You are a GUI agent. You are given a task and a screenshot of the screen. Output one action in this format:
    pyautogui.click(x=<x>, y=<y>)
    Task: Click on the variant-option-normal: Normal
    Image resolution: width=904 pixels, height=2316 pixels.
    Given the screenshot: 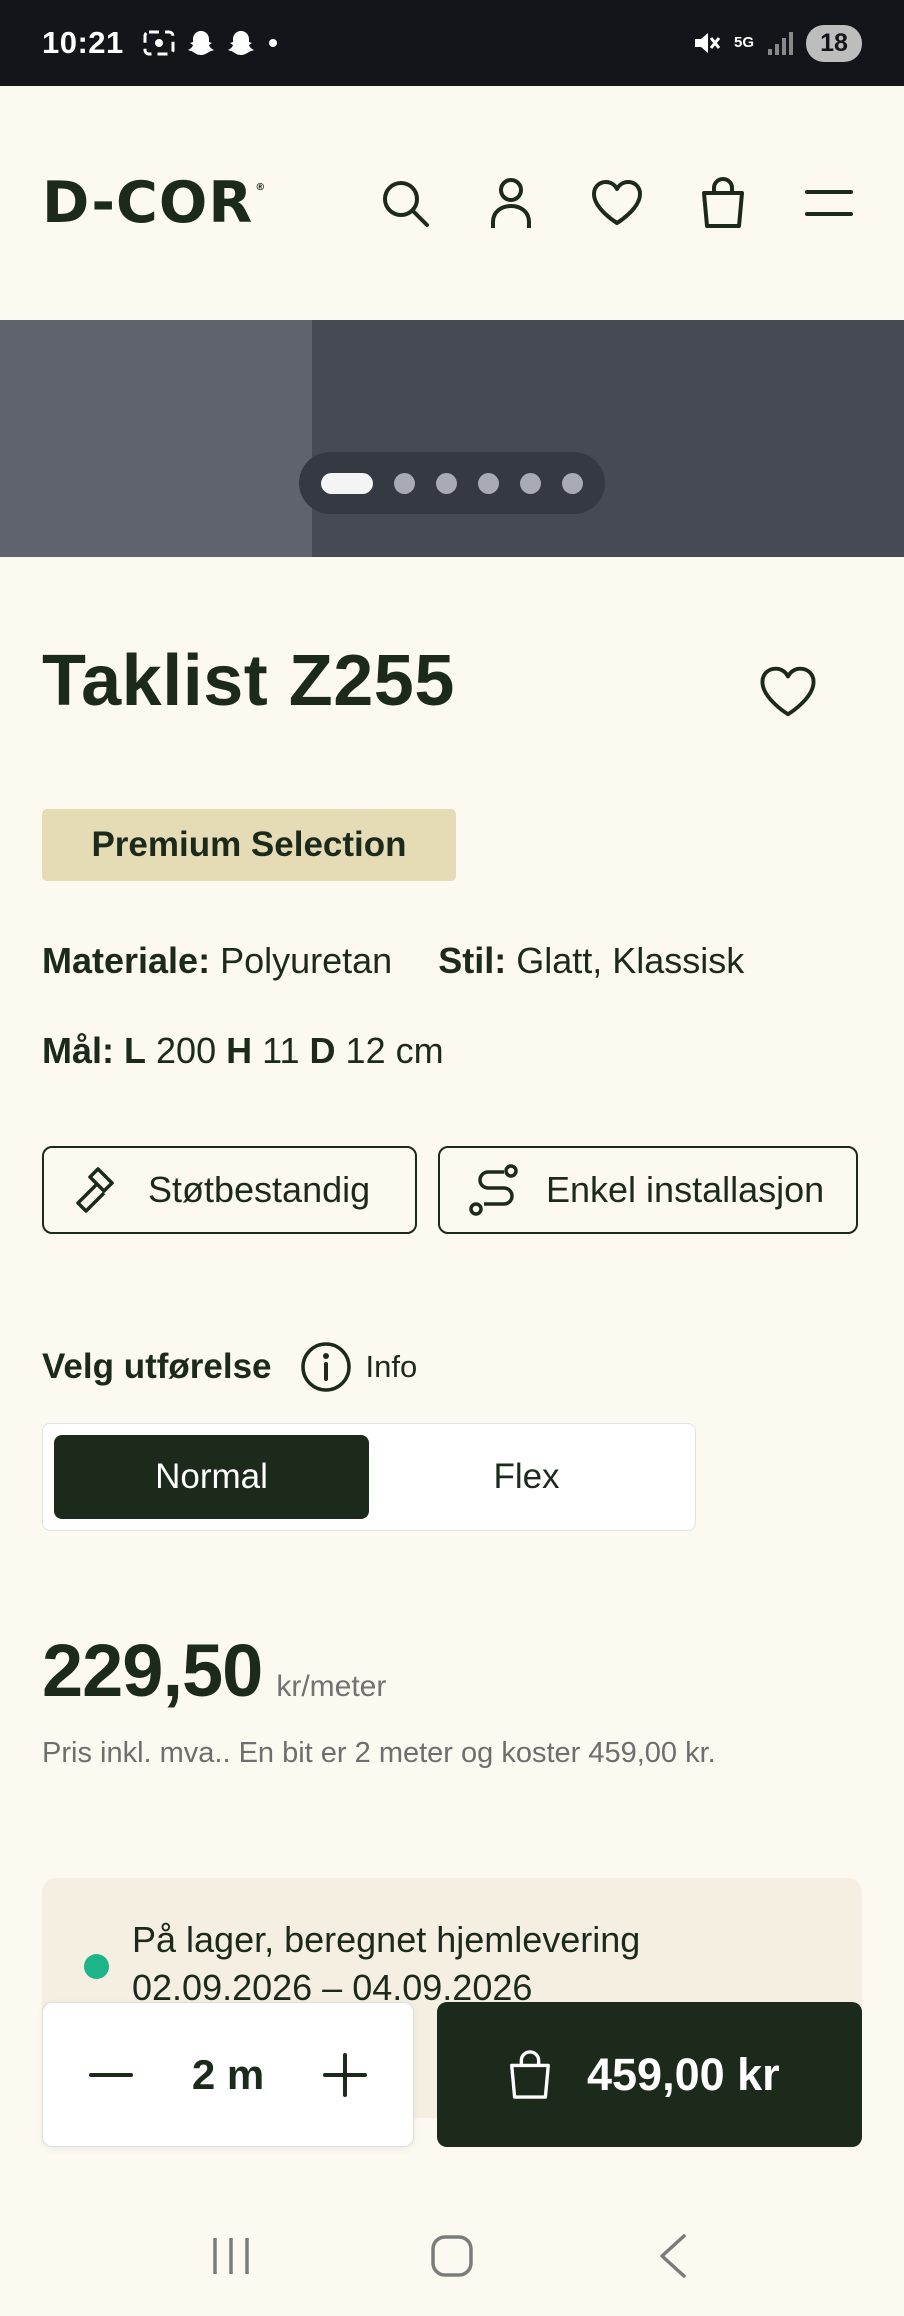 What is the action you would take?
    pyautogui.click(x=211, y=1477)
    